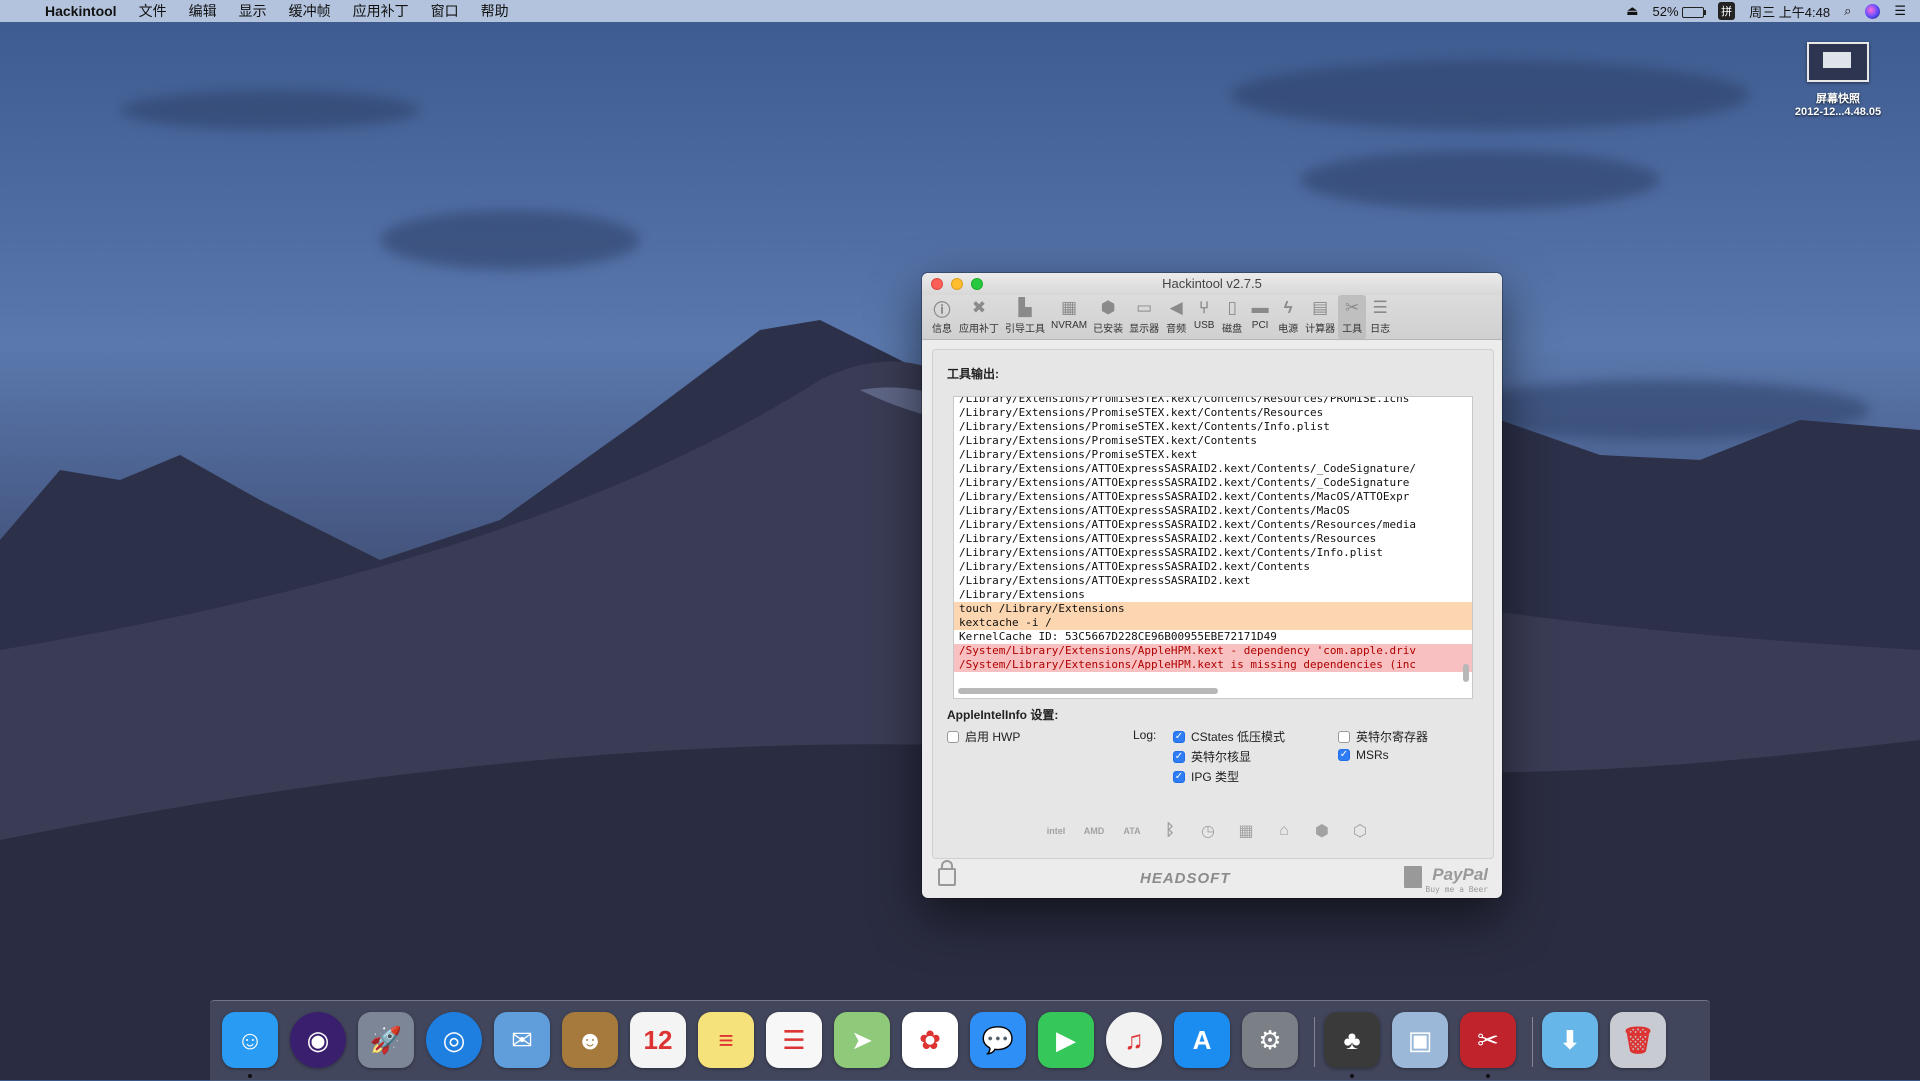 The image size is (1920, 1081). Describe the element at coordinates (1144, 307) in the screenshot. I see `display-icon: ▭` at that location.